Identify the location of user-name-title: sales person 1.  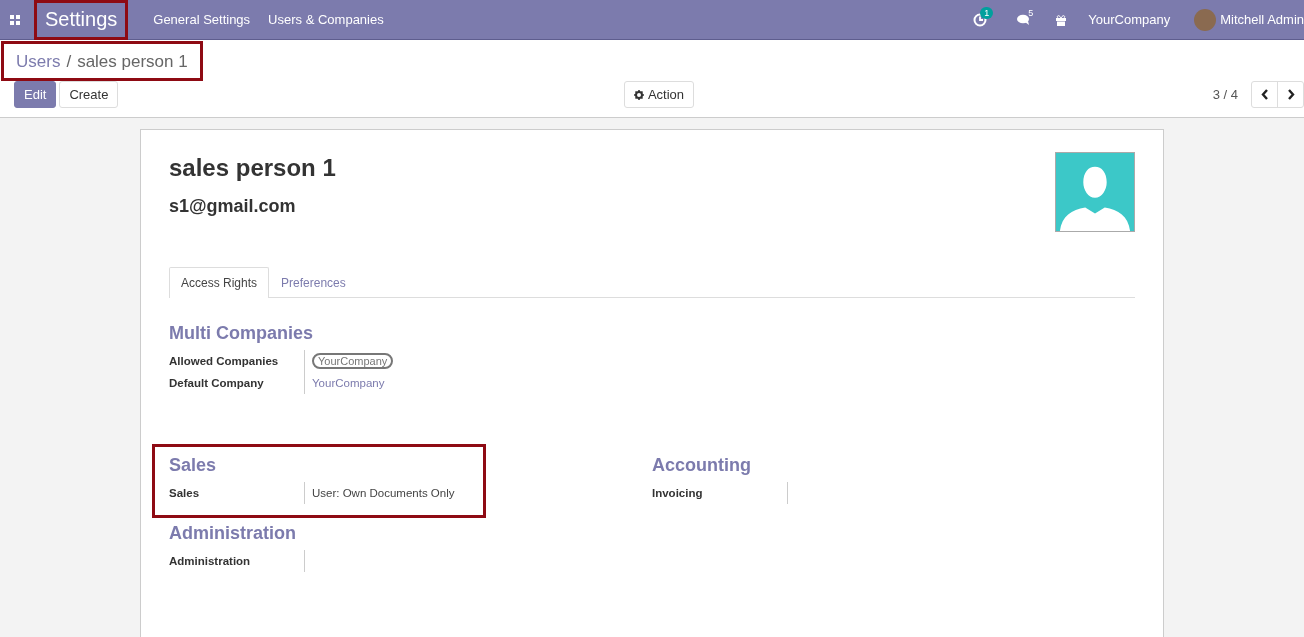
(252, 168).